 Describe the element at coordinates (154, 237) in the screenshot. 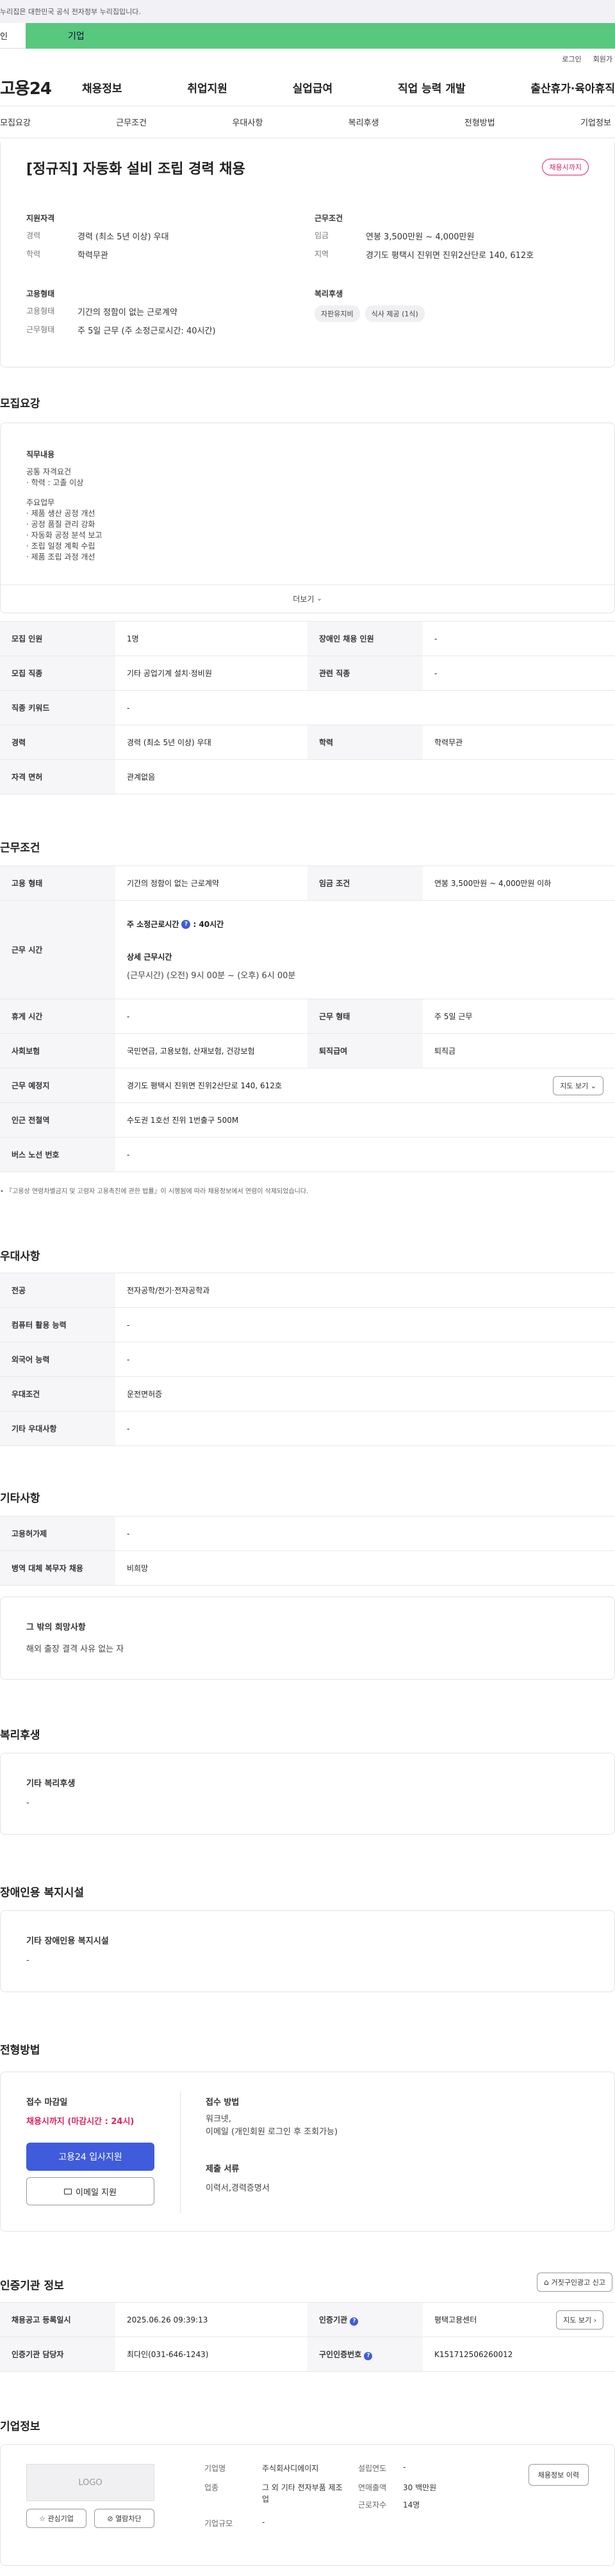

I see `qualification-block: 지원자격 경력 경력 (최소 5년 이상) 우대 학력 학력무관` at that location.